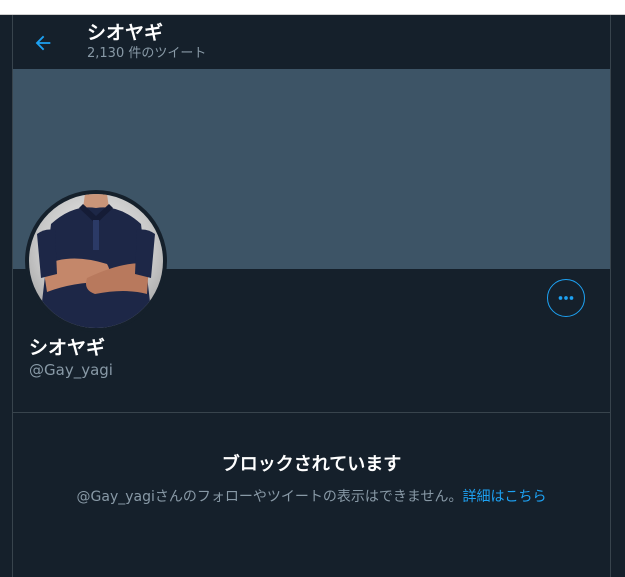 The height and width of the screenshot is (577, 625). I want to click on learn-more-link: 詳細はこちら, so click(504, 497).